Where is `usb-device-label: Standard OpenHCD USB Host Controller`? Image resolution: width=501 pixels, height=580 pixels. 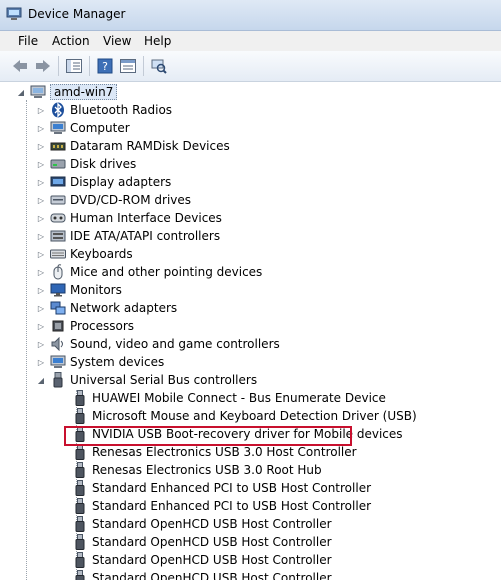 usb-device-label: Standard OpenHCD USB Host Controller is located at coordinates (212, 524).